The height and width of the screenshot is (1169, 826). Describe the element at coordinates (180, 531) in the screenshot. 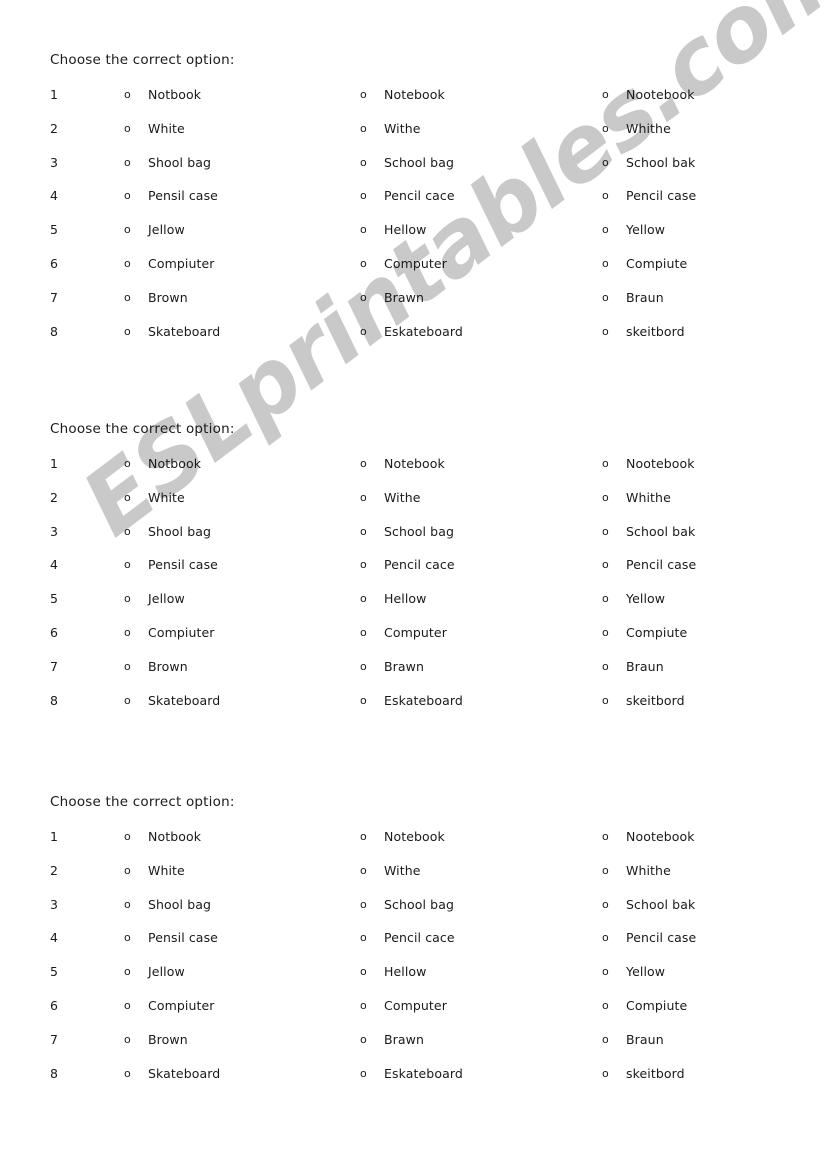

I see `answer-option-label: Shool bag` at that location.